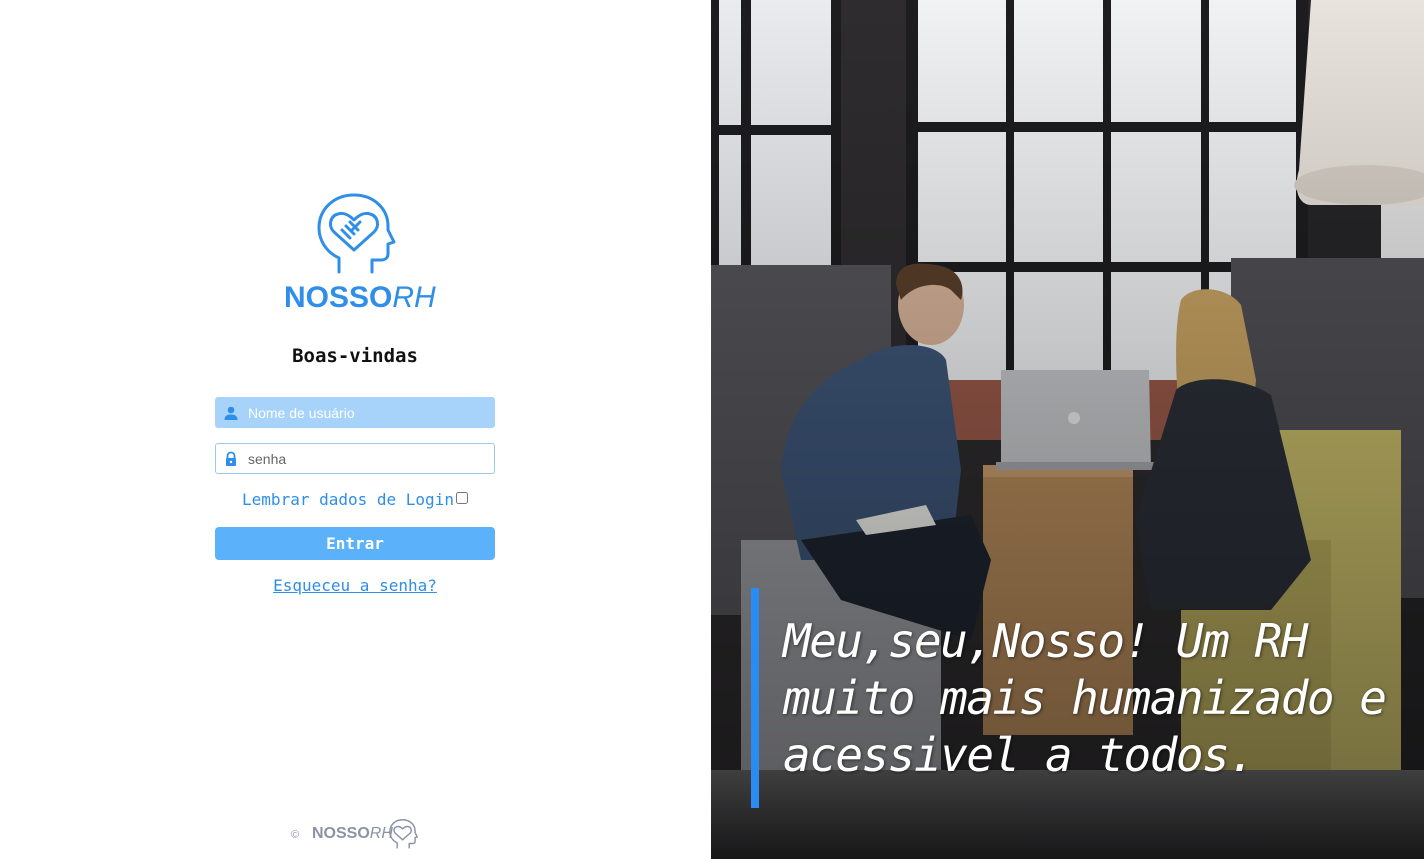 This screenshot has width=1424, height=859. What do you see at coordinates (414, 297) in the screenshot?
I see `brand-name-light: RH` at bounding box center [414, 297].